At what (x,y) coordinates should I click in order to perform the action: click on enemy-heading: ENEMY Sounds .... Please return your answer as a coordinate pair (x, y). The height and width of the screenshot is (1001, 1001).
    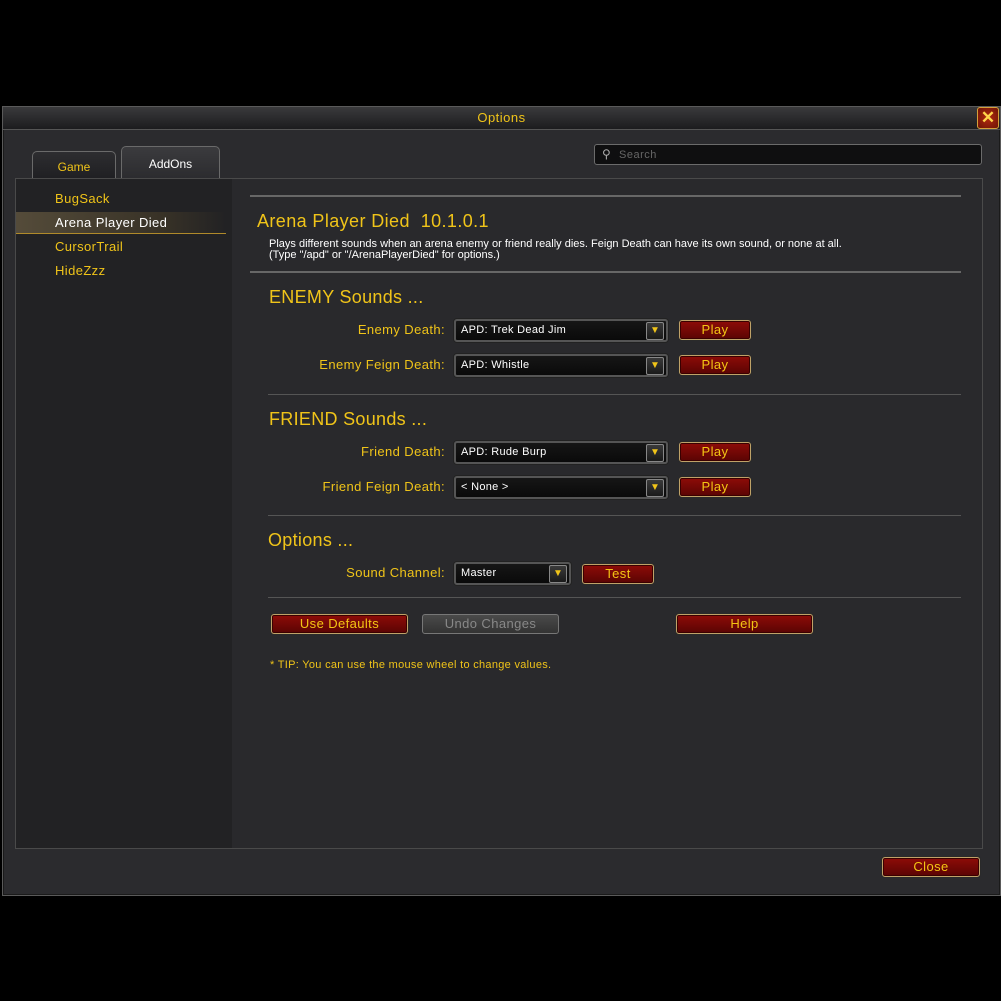
    Looking at the image, I should click on (346, 297).